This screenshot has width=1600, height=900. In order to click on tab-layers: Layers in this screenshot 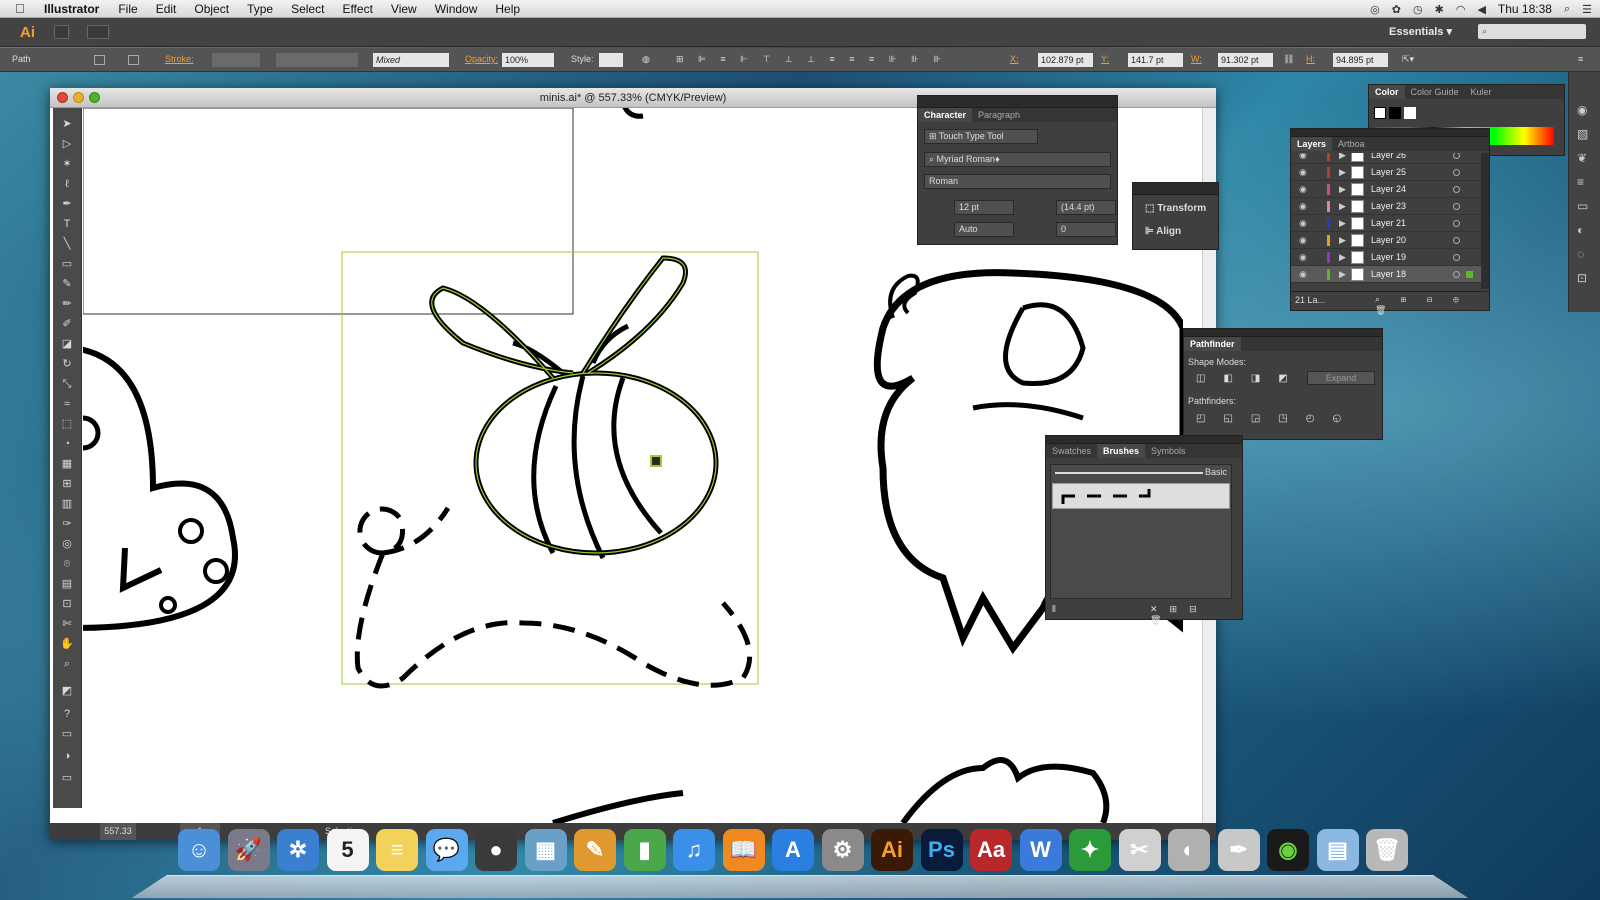, I will do `click(1312, 144)`.